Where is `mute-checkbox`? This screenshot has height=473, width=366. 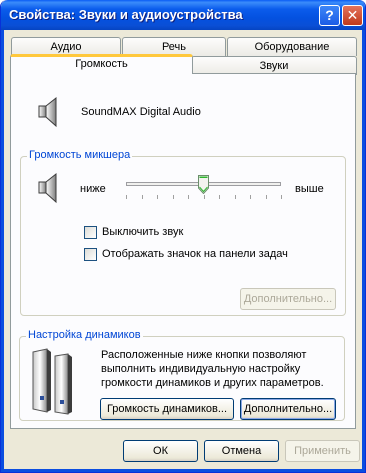
mute-checkbox is located at coordinates (90, 232).